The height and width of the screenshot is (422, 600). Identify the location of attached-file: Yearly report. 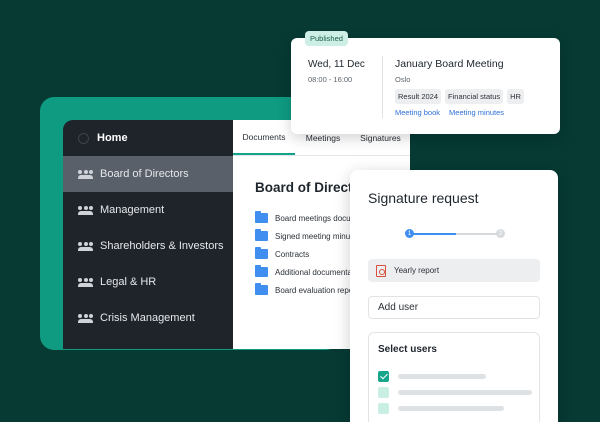
(454, 270).